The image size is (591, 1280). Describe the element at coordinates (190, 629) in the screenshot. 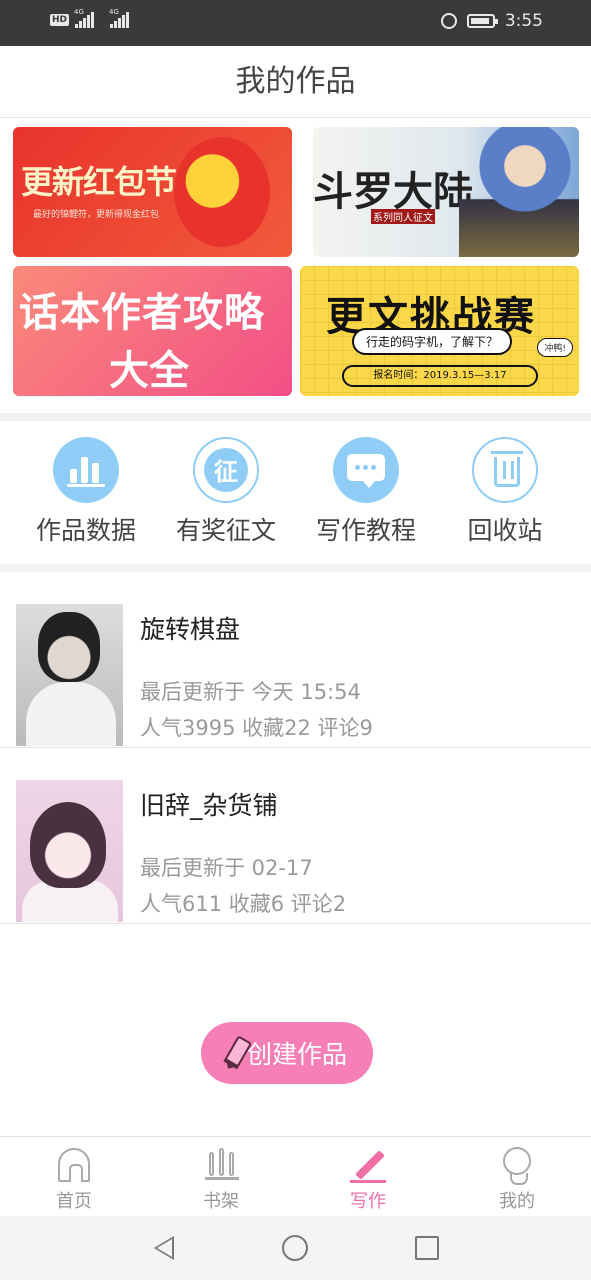

I see `work-title: 旋转棋盘` at that location.